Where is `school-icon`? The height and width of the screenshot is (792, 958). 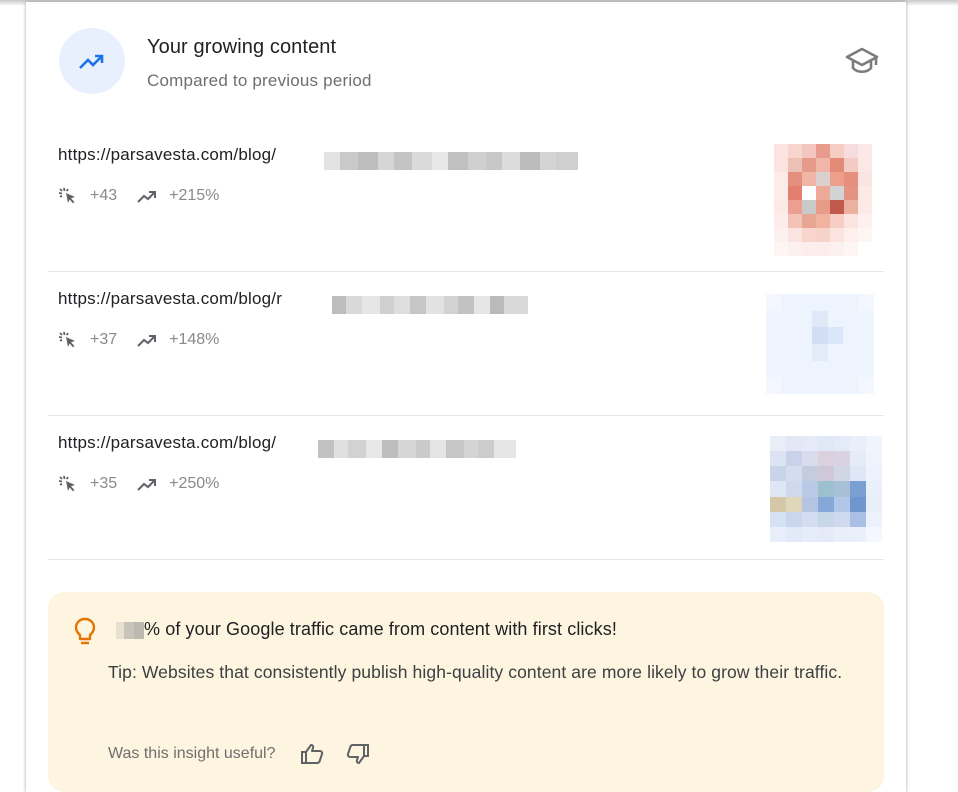 school-icon is located at coordinates (862, 61).